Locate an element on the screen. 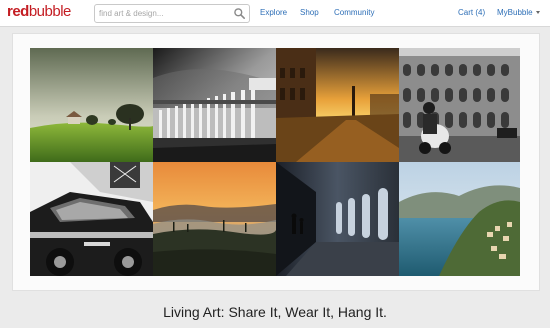 The height and width of the screenshot is (328, 550). colonnade-bw-image is located at coordinates (214, 105).